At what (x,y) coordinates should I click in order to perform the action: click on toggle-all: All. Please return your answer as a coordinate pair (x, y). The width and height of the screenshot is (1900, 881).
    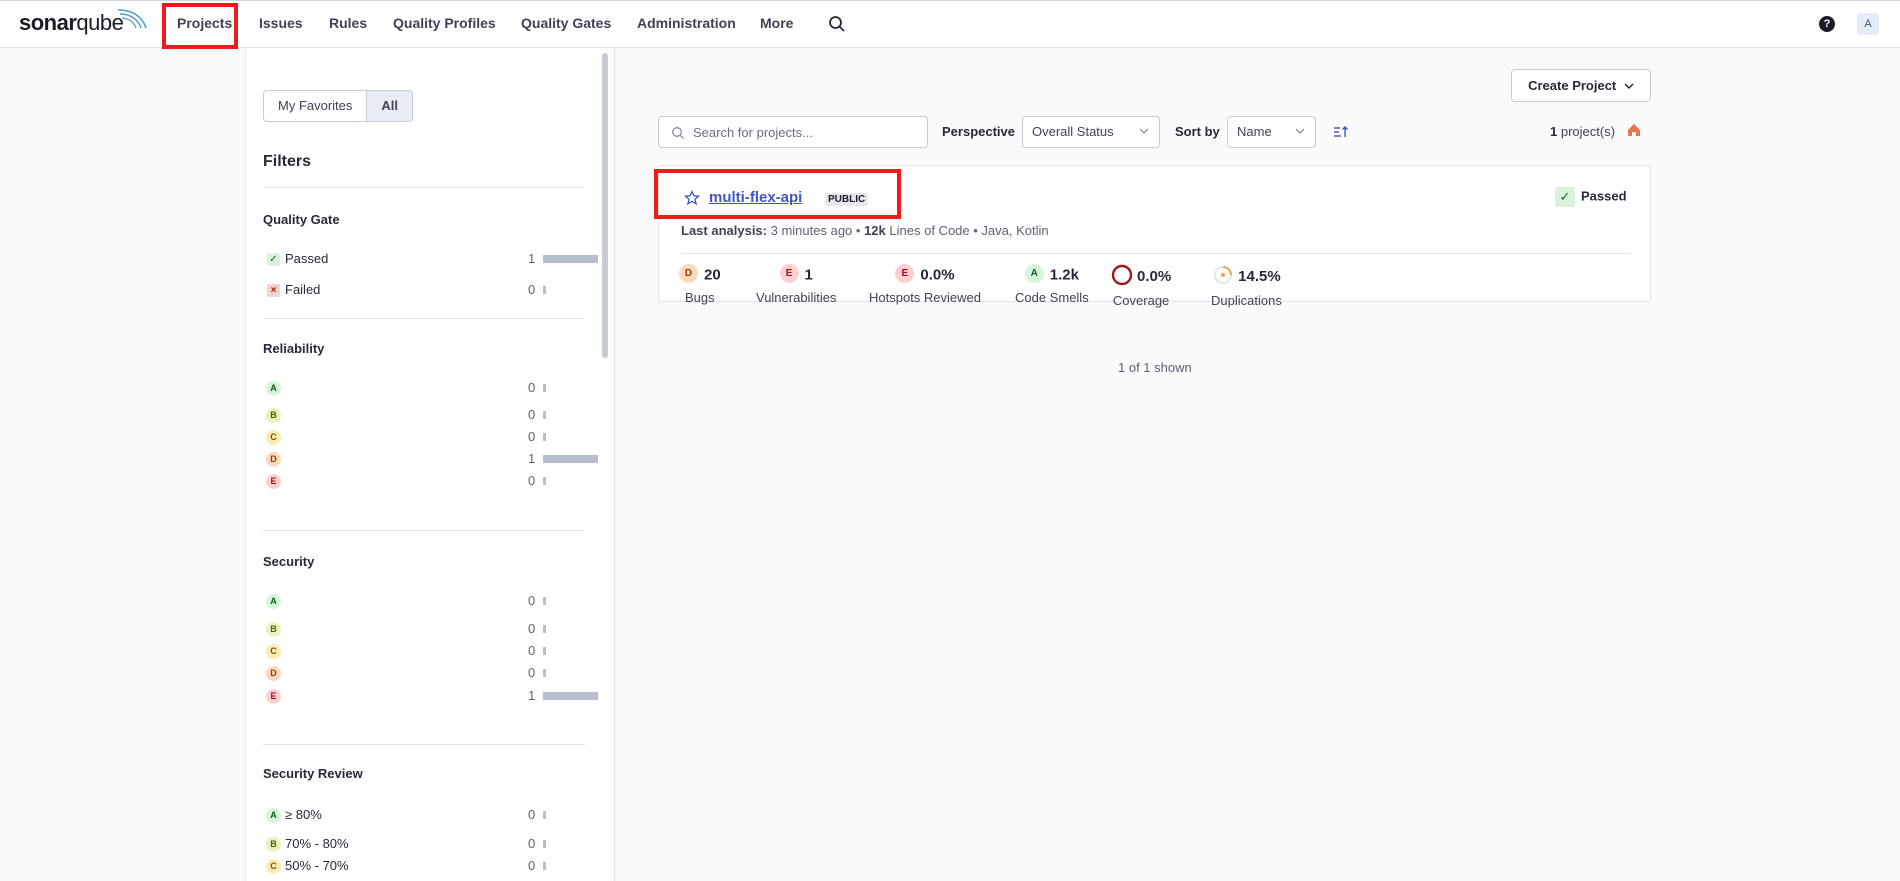
    Looking at the image, I should click on (389, 106).